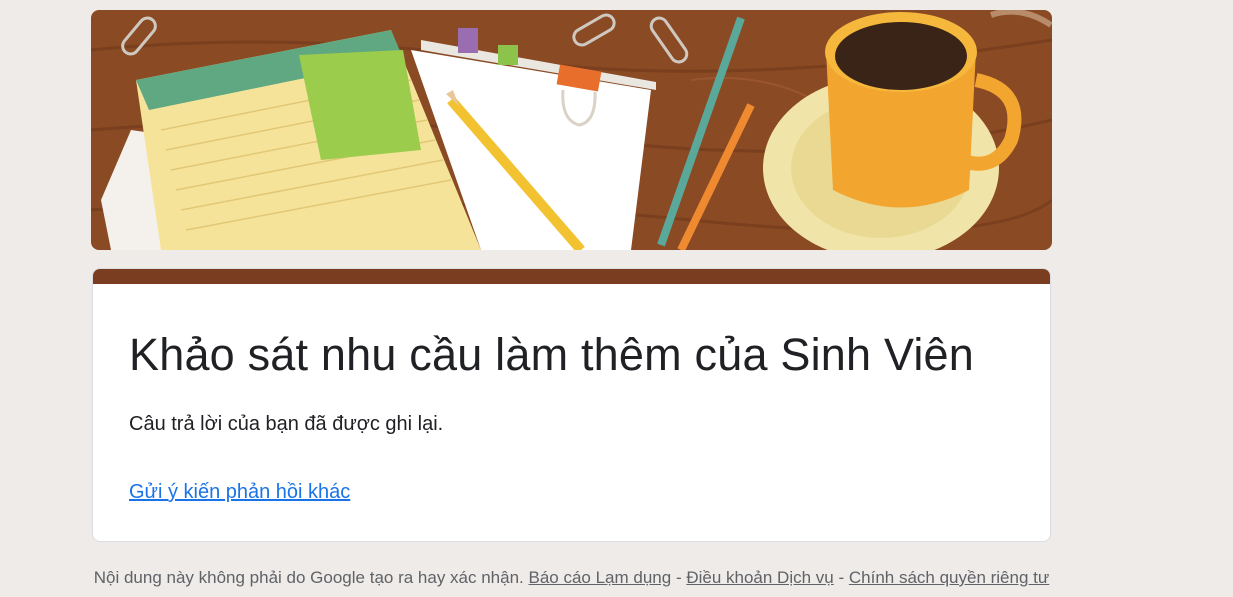  I want to click on privacy-policy-link: Chính sách quyền riêng tư, so click(949, 577).